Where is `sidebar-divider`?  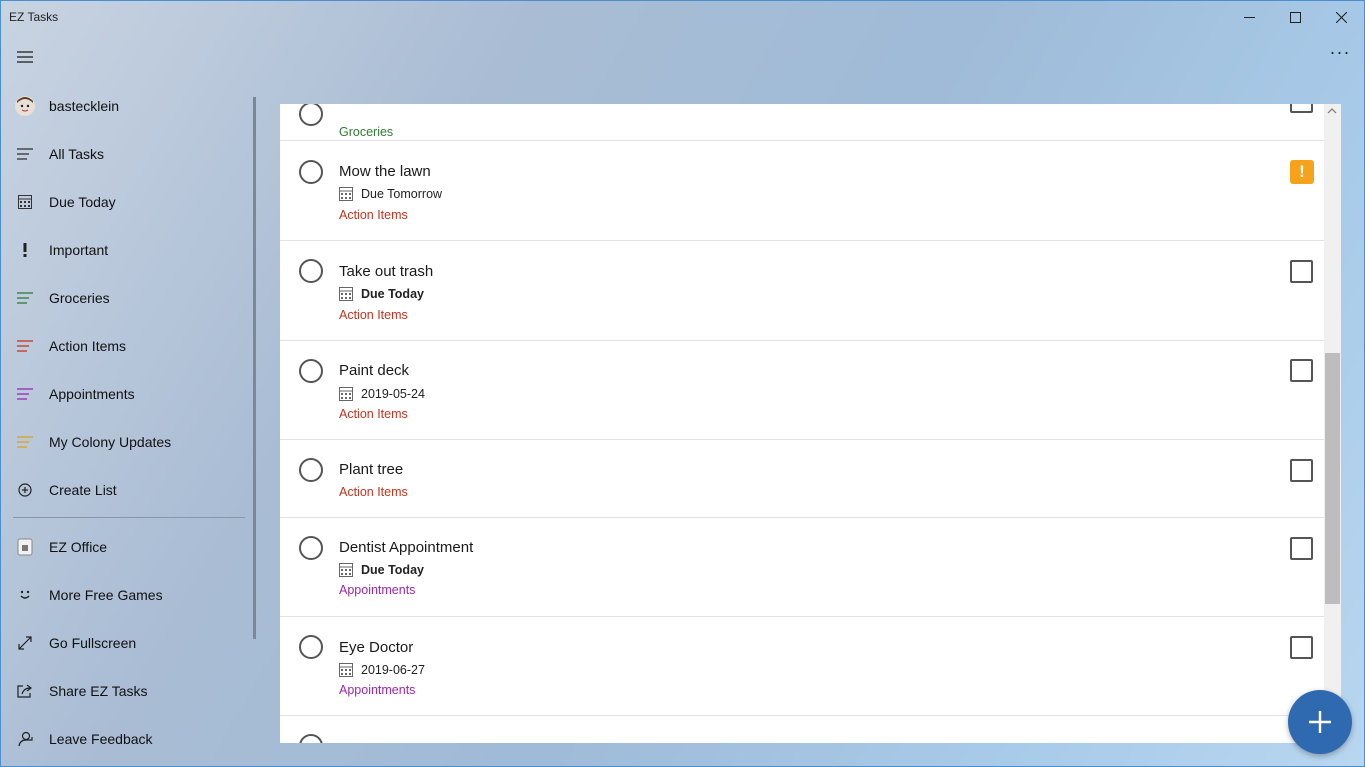 sidebar-divider is located at coordinates (129, 517).